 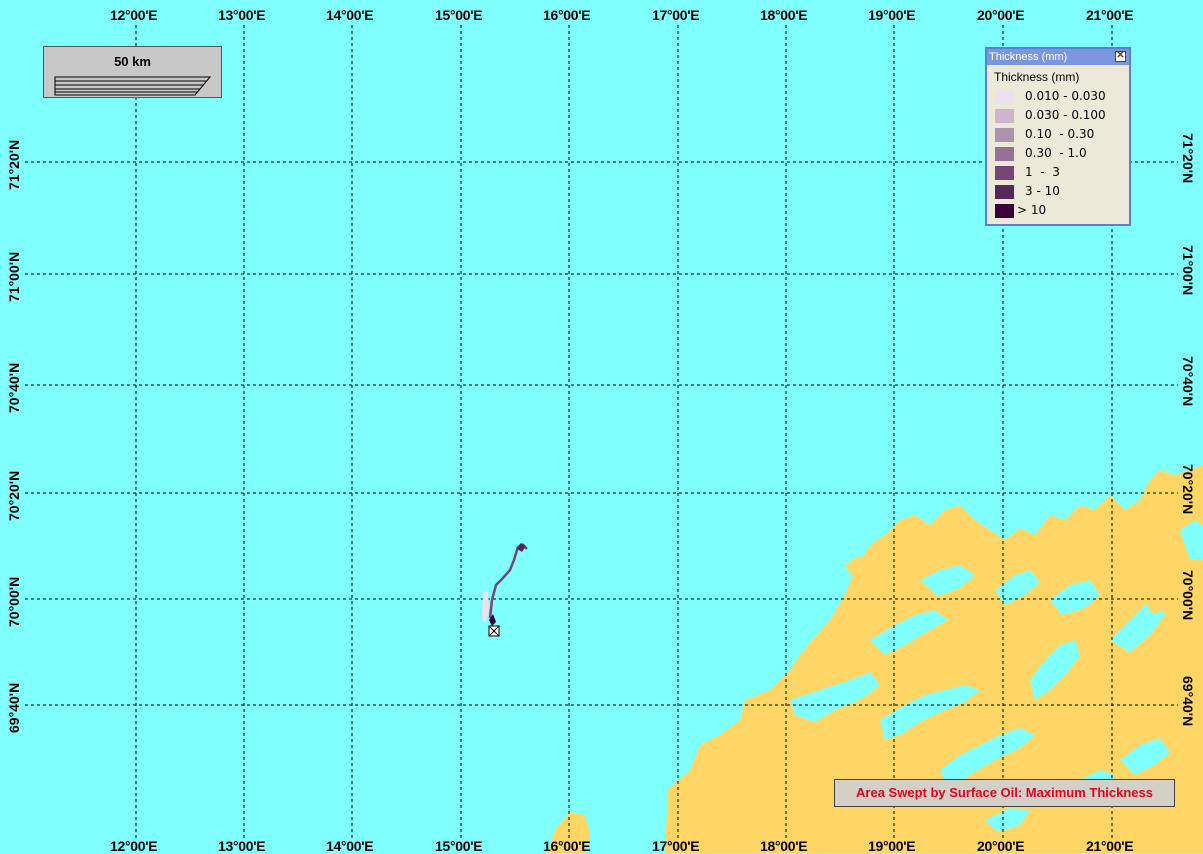 I want to click on scale-bar-label: 50 km, so click(x=132, y=61).